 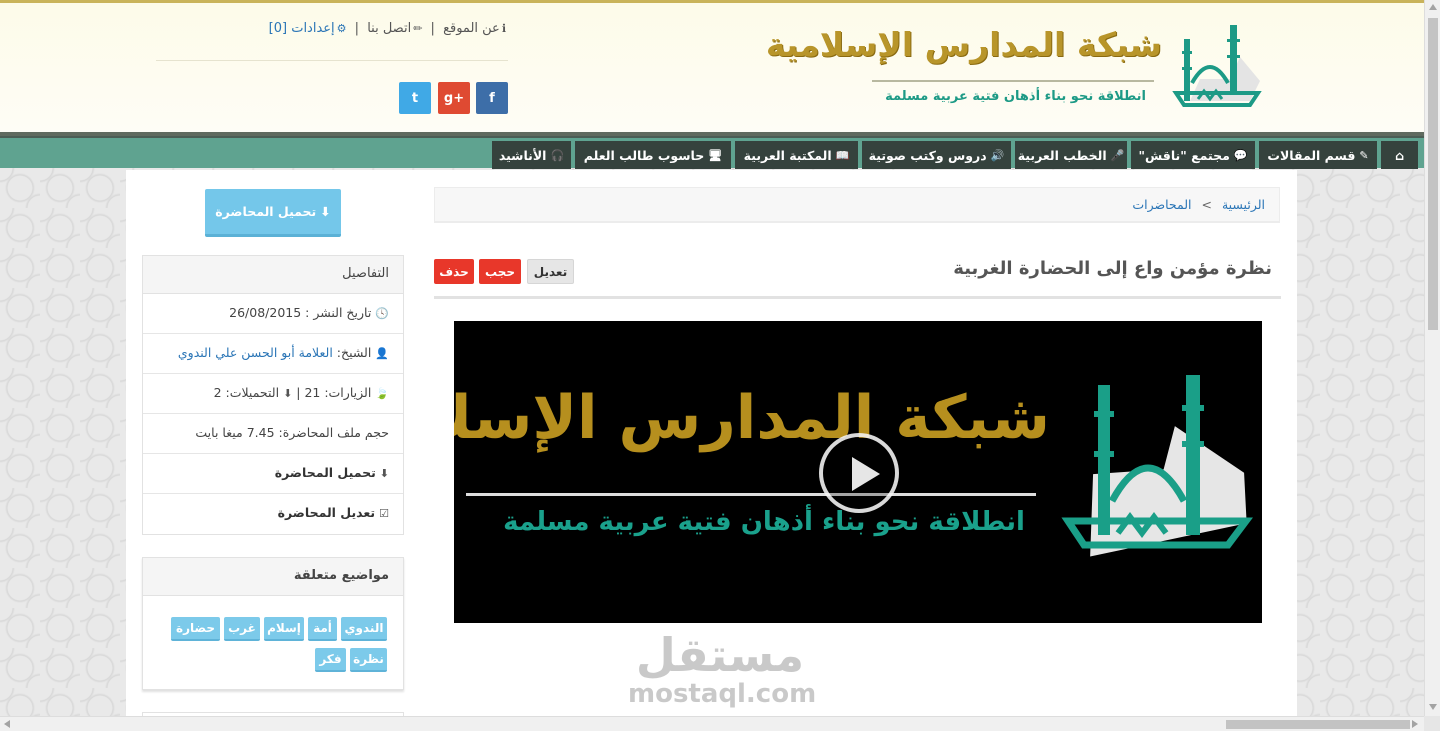 I want to click on comments-icon: 💬, so click(x=1240, y=155).